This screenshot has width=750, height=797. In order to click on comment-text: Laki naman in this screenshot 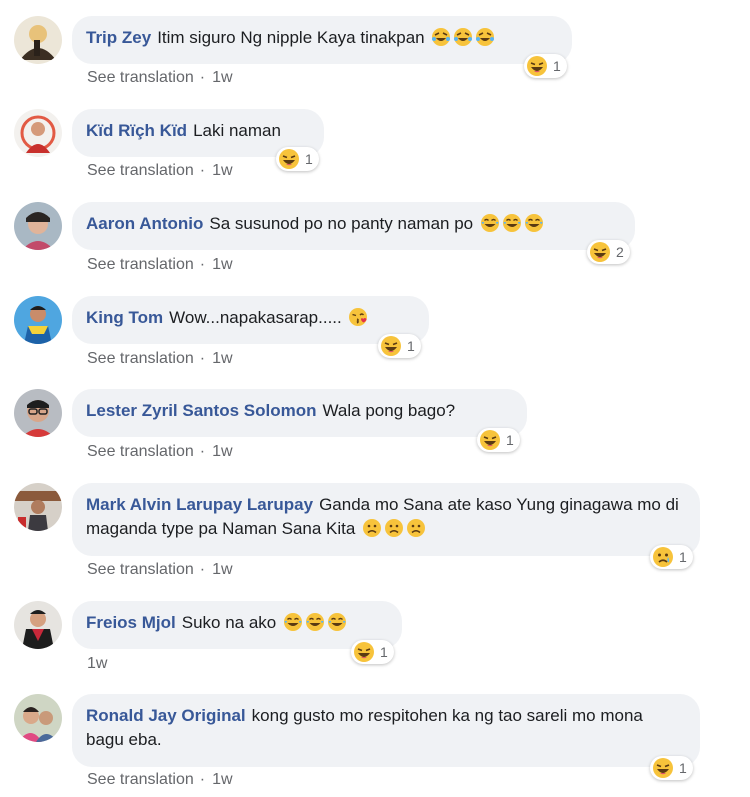, I will do `click(237, 130)`.